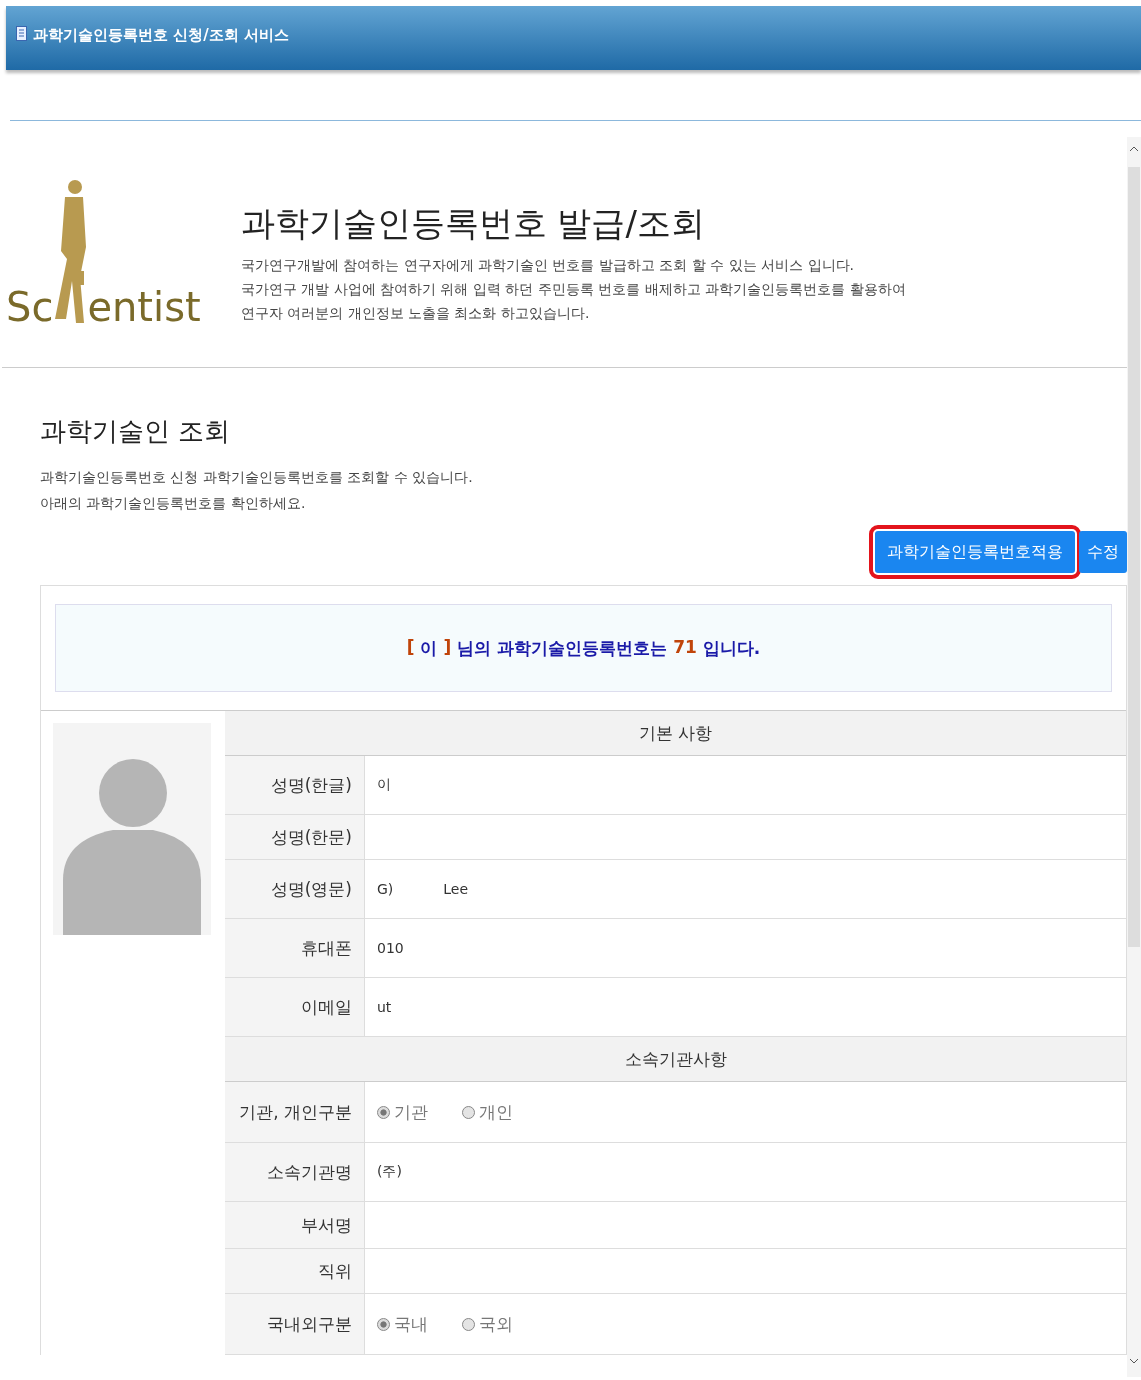 The height and width of the screenshot is (1380, 1141). I want to click on intro-text: 연구자 여러분의 개인정보 노출을 최소화 하고있습니다., so click(415, 314).